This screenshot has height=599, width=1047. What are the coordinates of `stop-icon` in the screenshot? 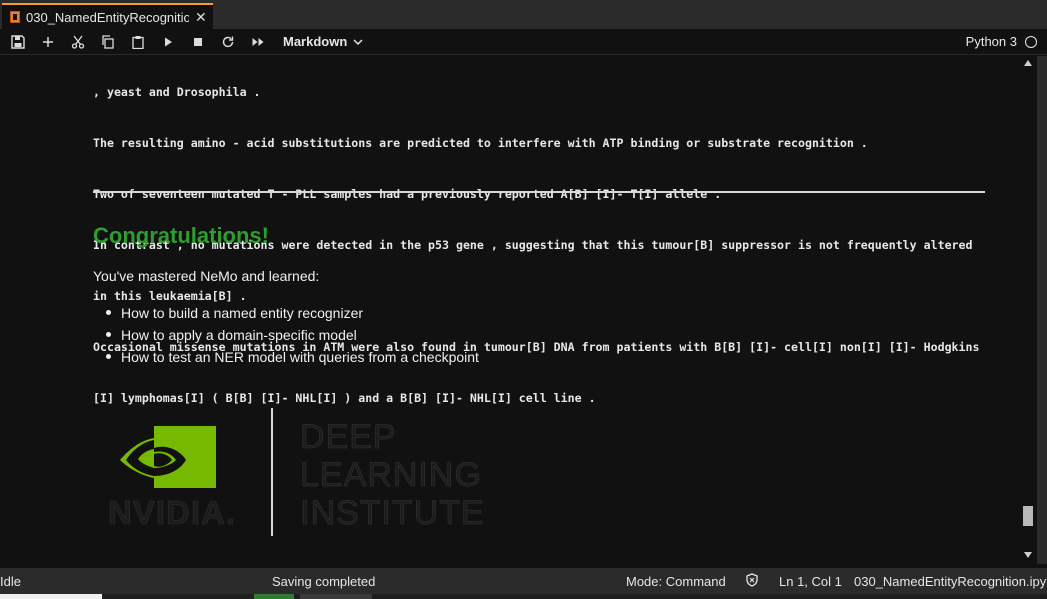 It's located at (198, 41).